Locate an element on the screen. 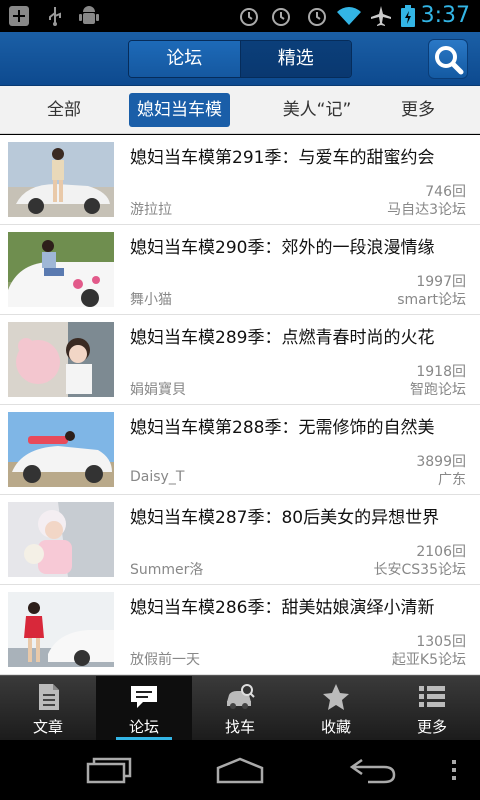 The width and height of the screenshot is (480, 800). segment-featured: 精选 is located at coordinates (295, 59).